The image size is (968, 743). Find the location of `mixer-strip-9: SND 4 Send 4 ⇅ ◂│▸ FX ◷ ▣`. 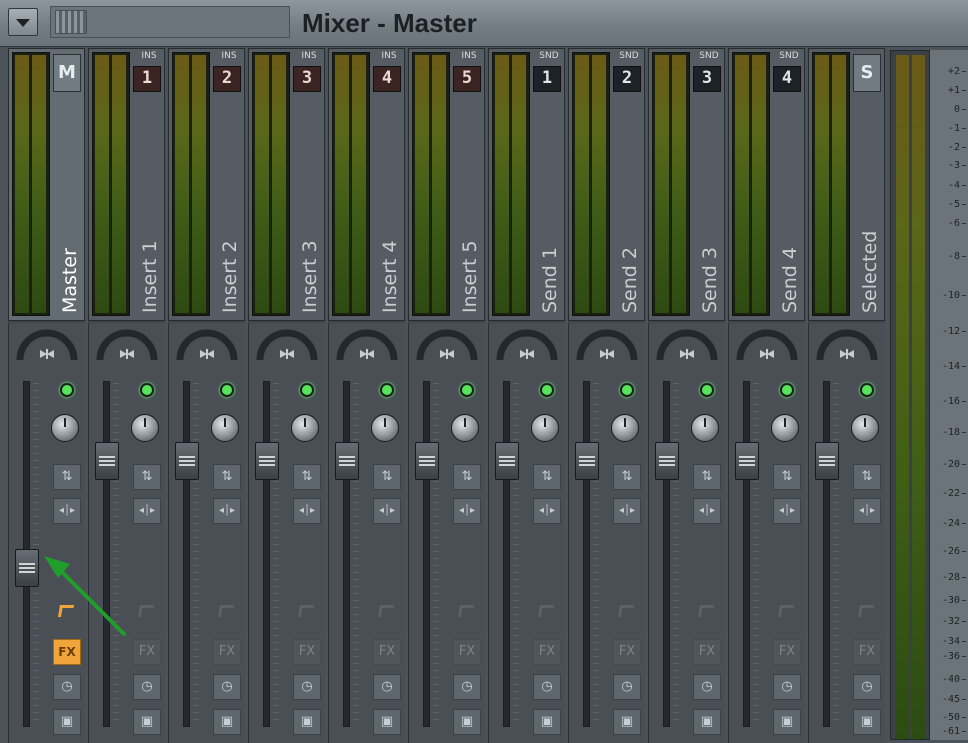

mixer-strip-9: SND 4 Send 4 ⇅ ◂│▸ FX ◷ ▣ is located at coordinates (766, 395).